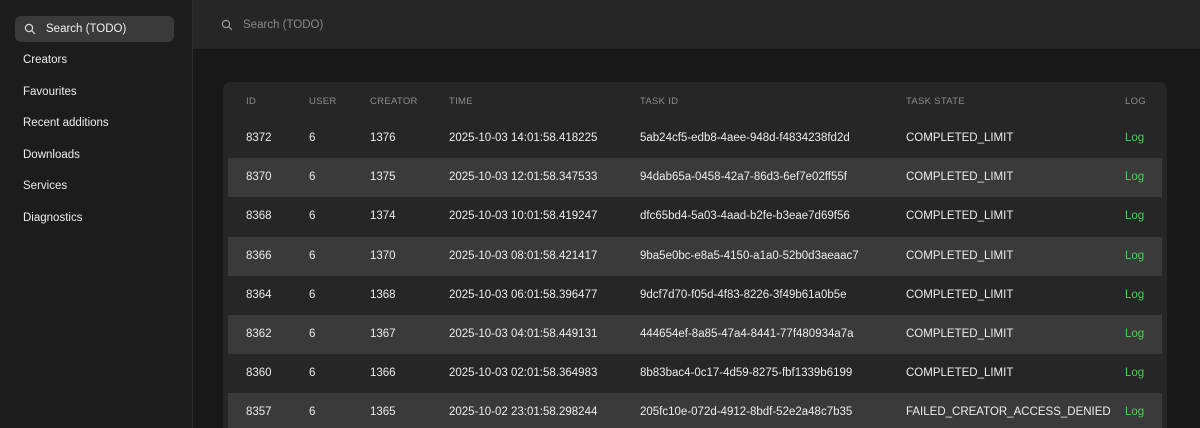 The width and height of the screenshot is (1200, 428). I want to click on column-header-user: USER, so click(323, 101).